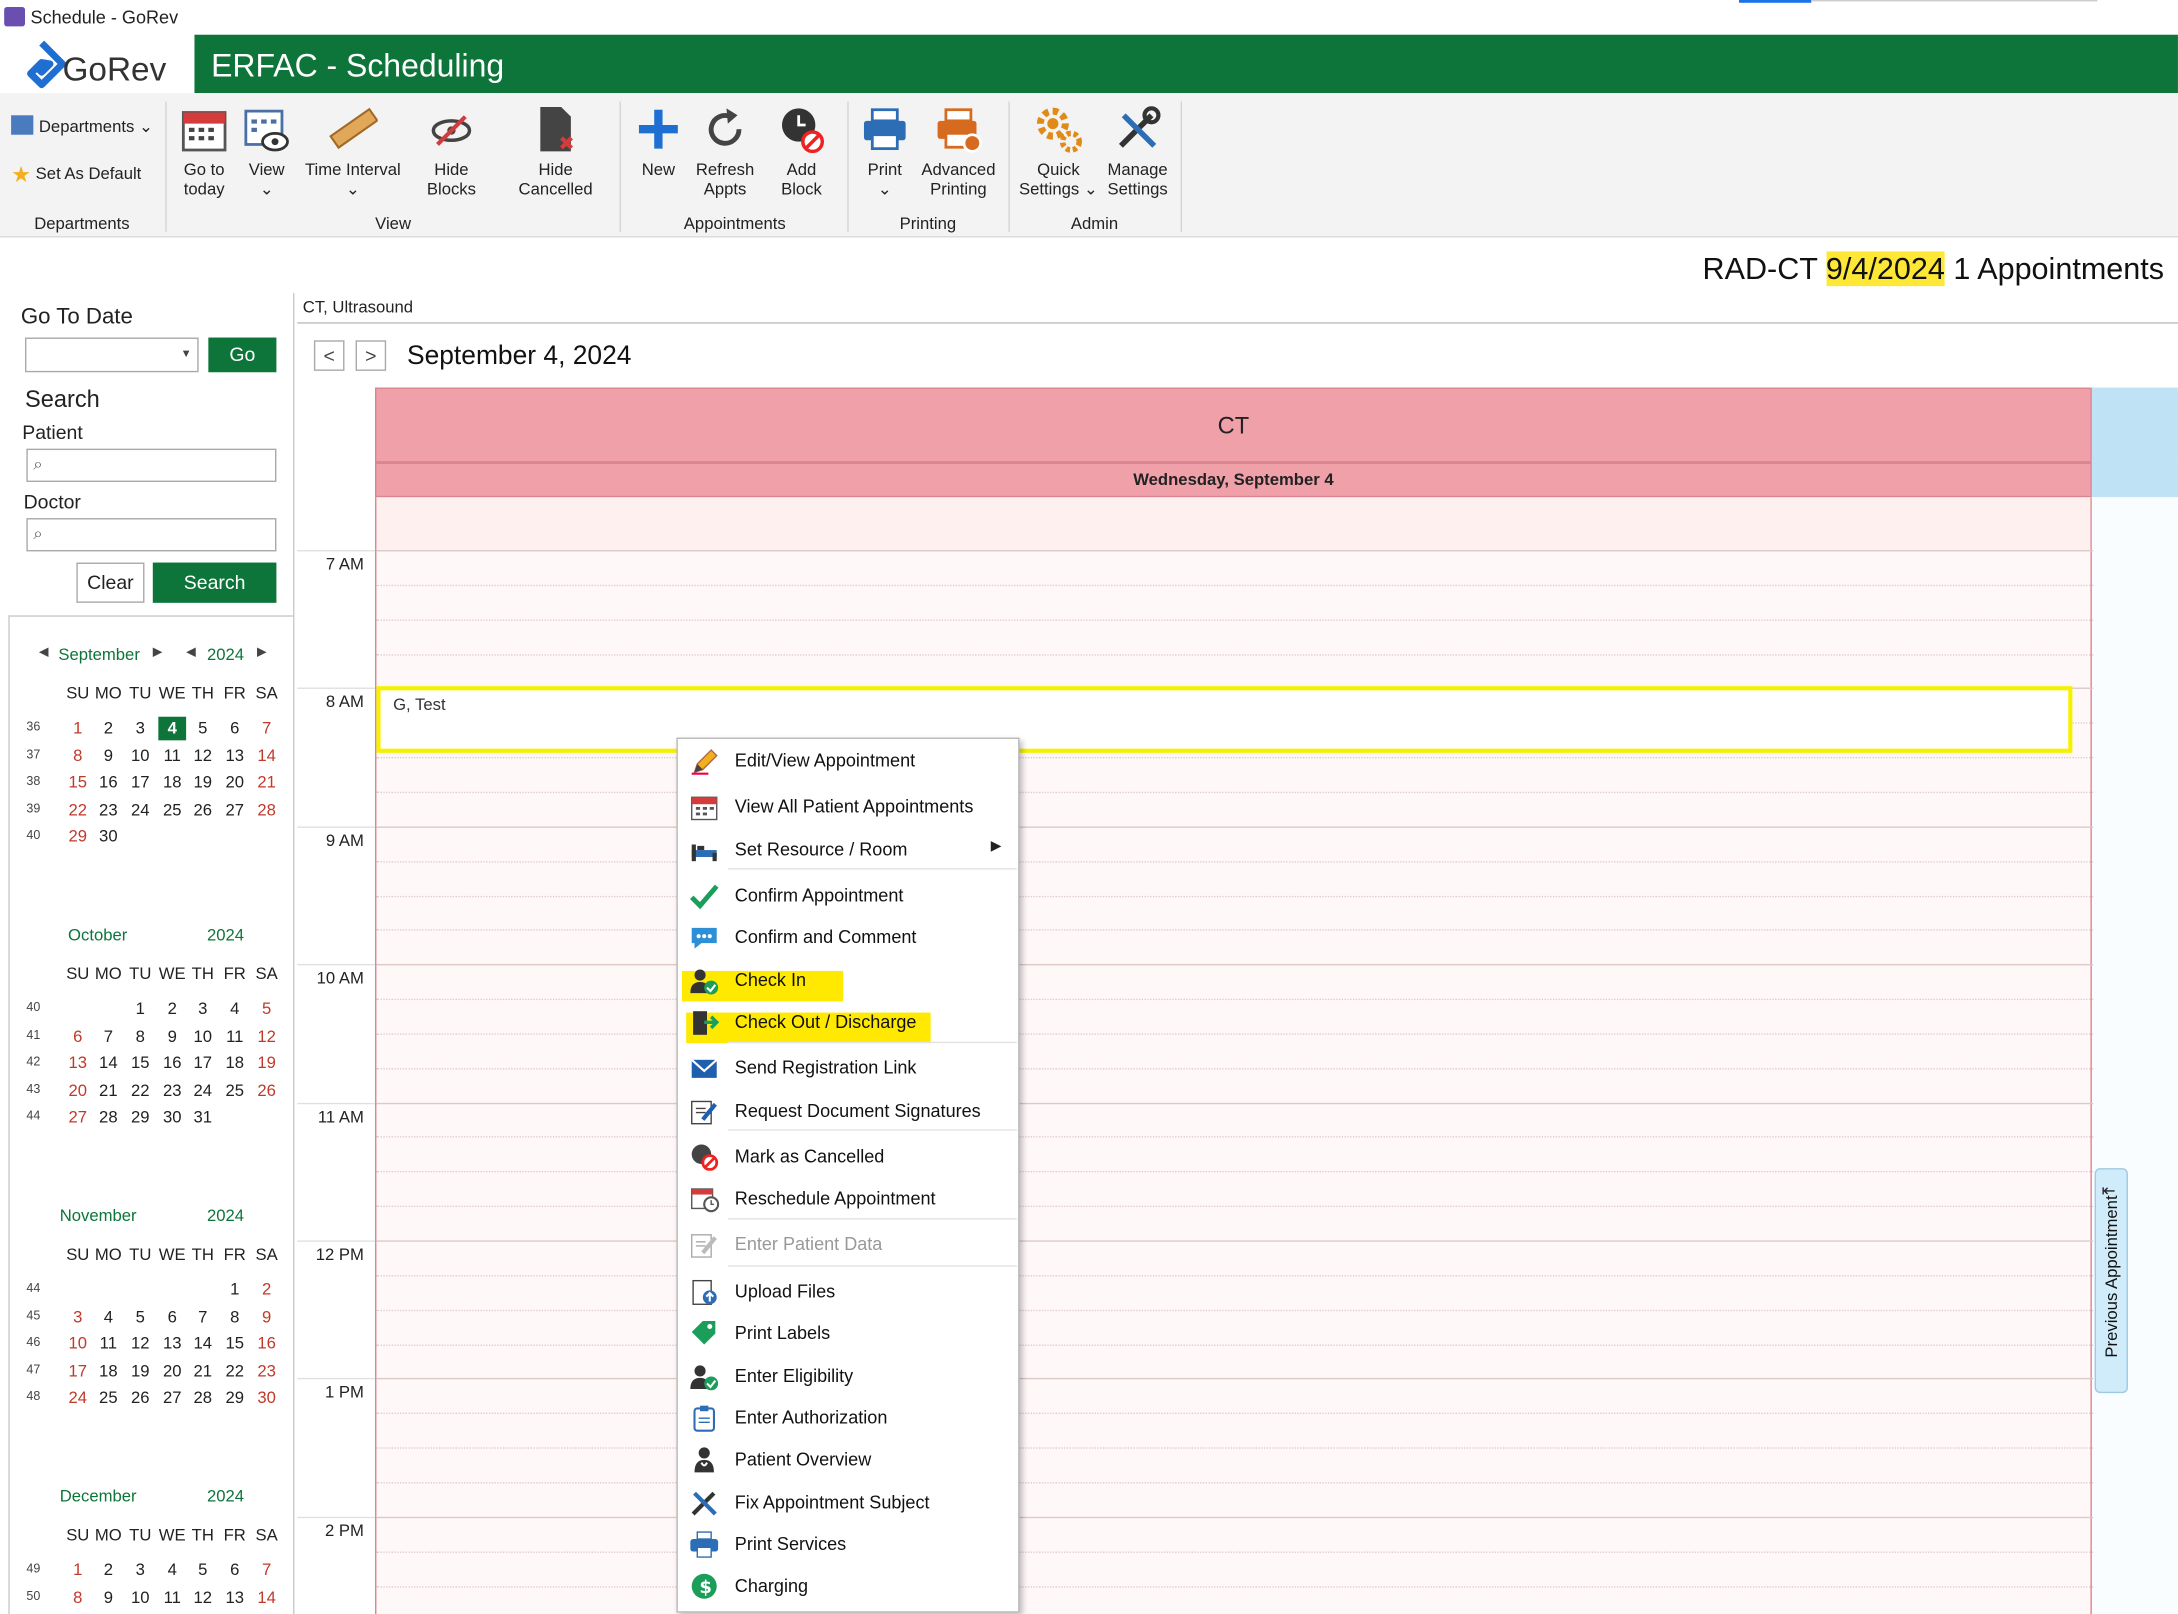  Describe the element at coordinates (848, 1544) in the screenshot. I see `menu-item-print-services: Print Services` at that location.